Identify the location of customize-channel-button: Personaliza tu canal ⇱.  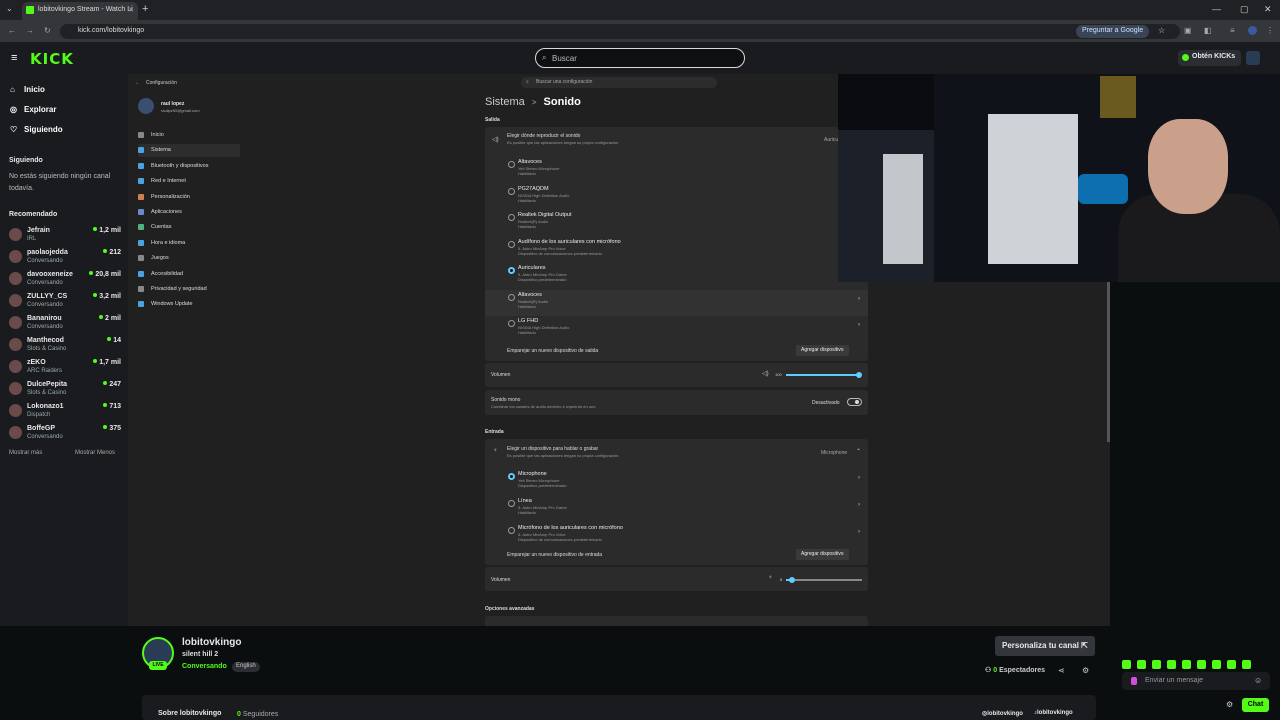
(1045, 646).